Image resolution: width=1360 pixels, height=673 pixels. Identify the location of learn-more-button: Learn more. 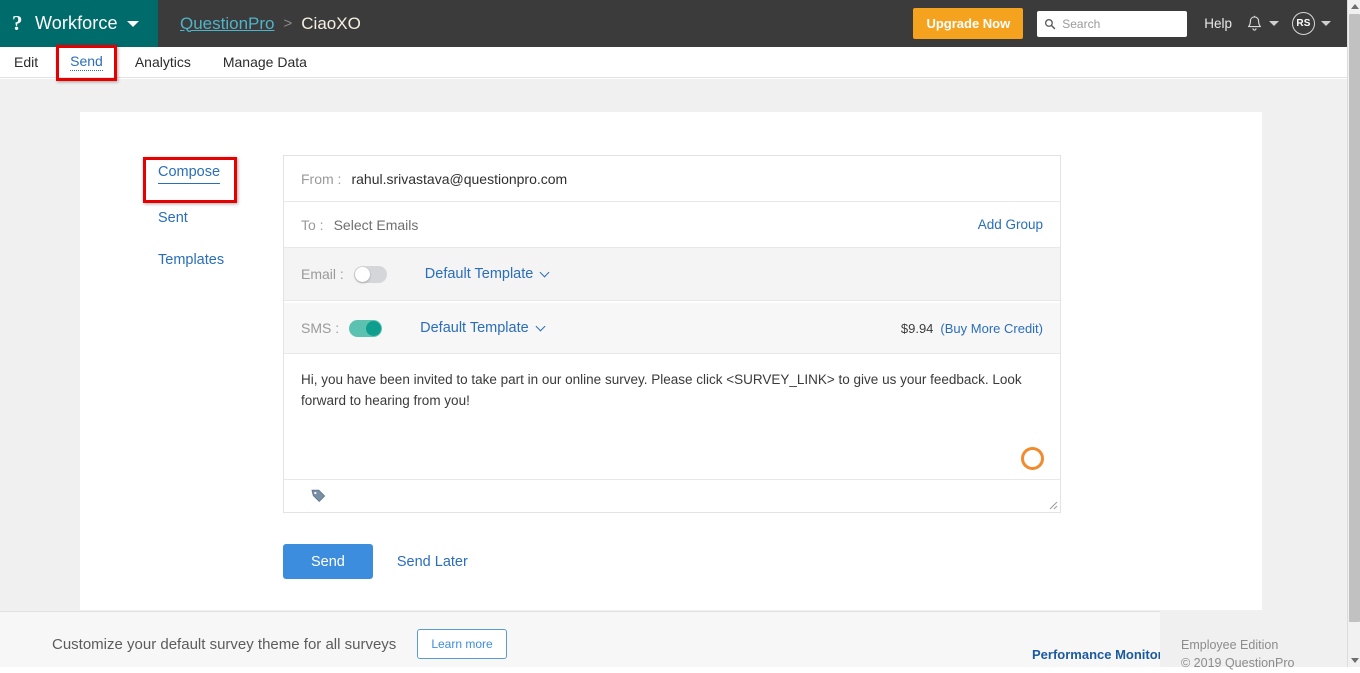
(462, 644).